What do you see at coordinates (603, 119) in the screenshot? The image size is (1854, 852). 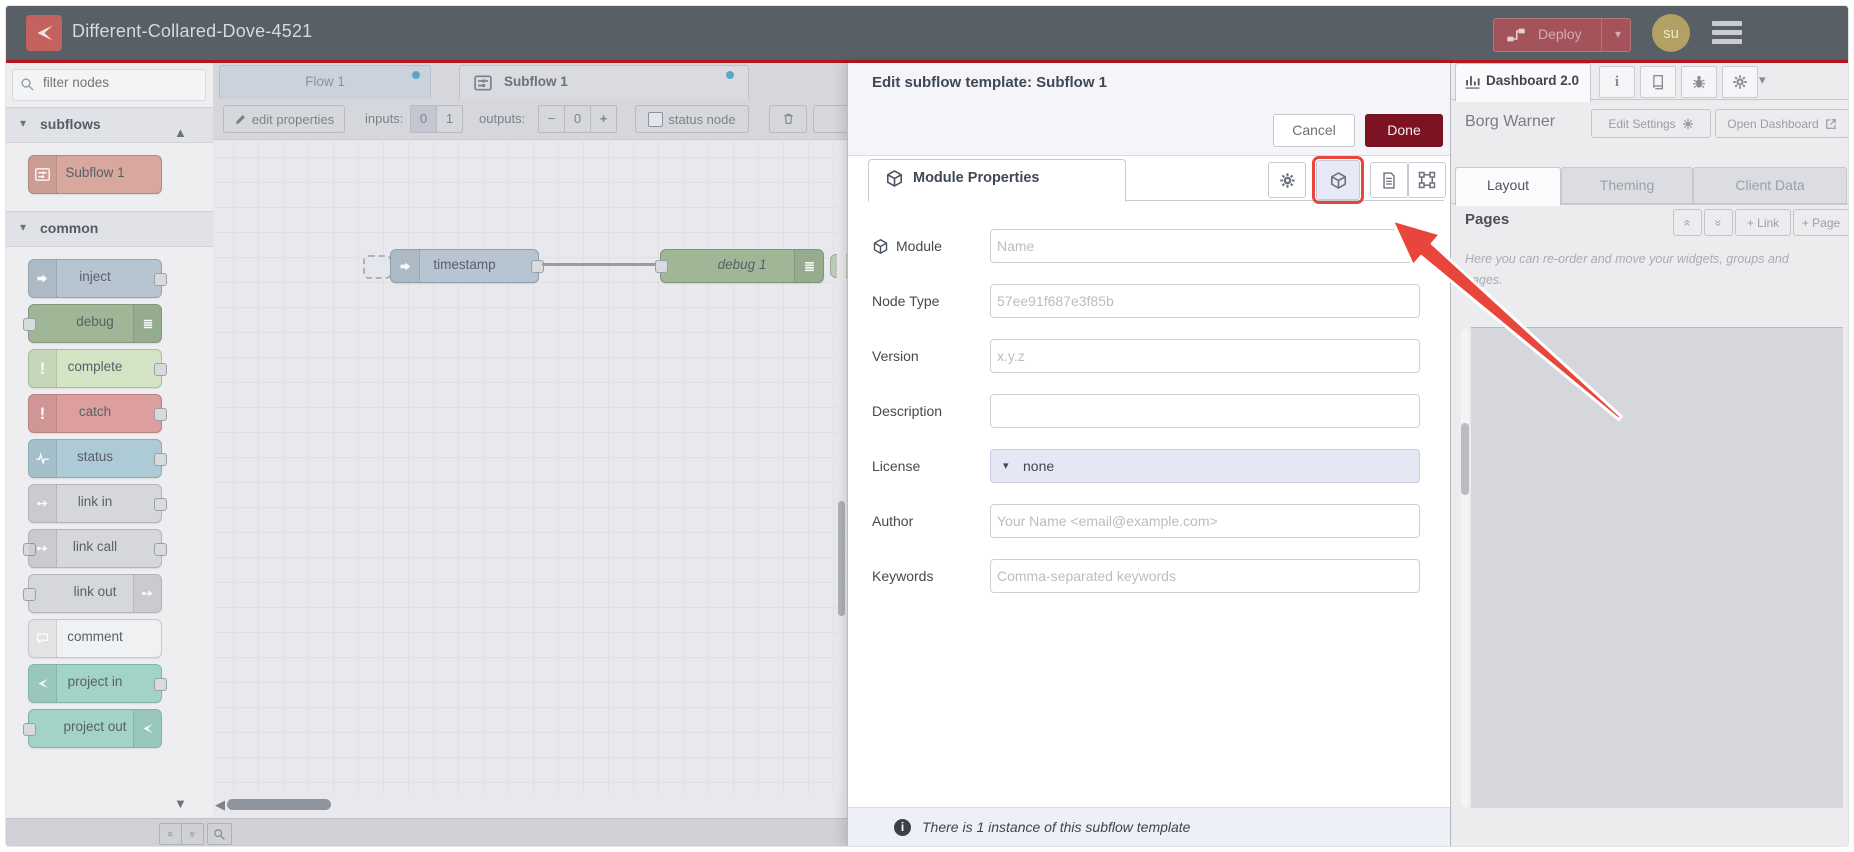 I see `outputs-plus-button: +` at bounding box center [603, 119].